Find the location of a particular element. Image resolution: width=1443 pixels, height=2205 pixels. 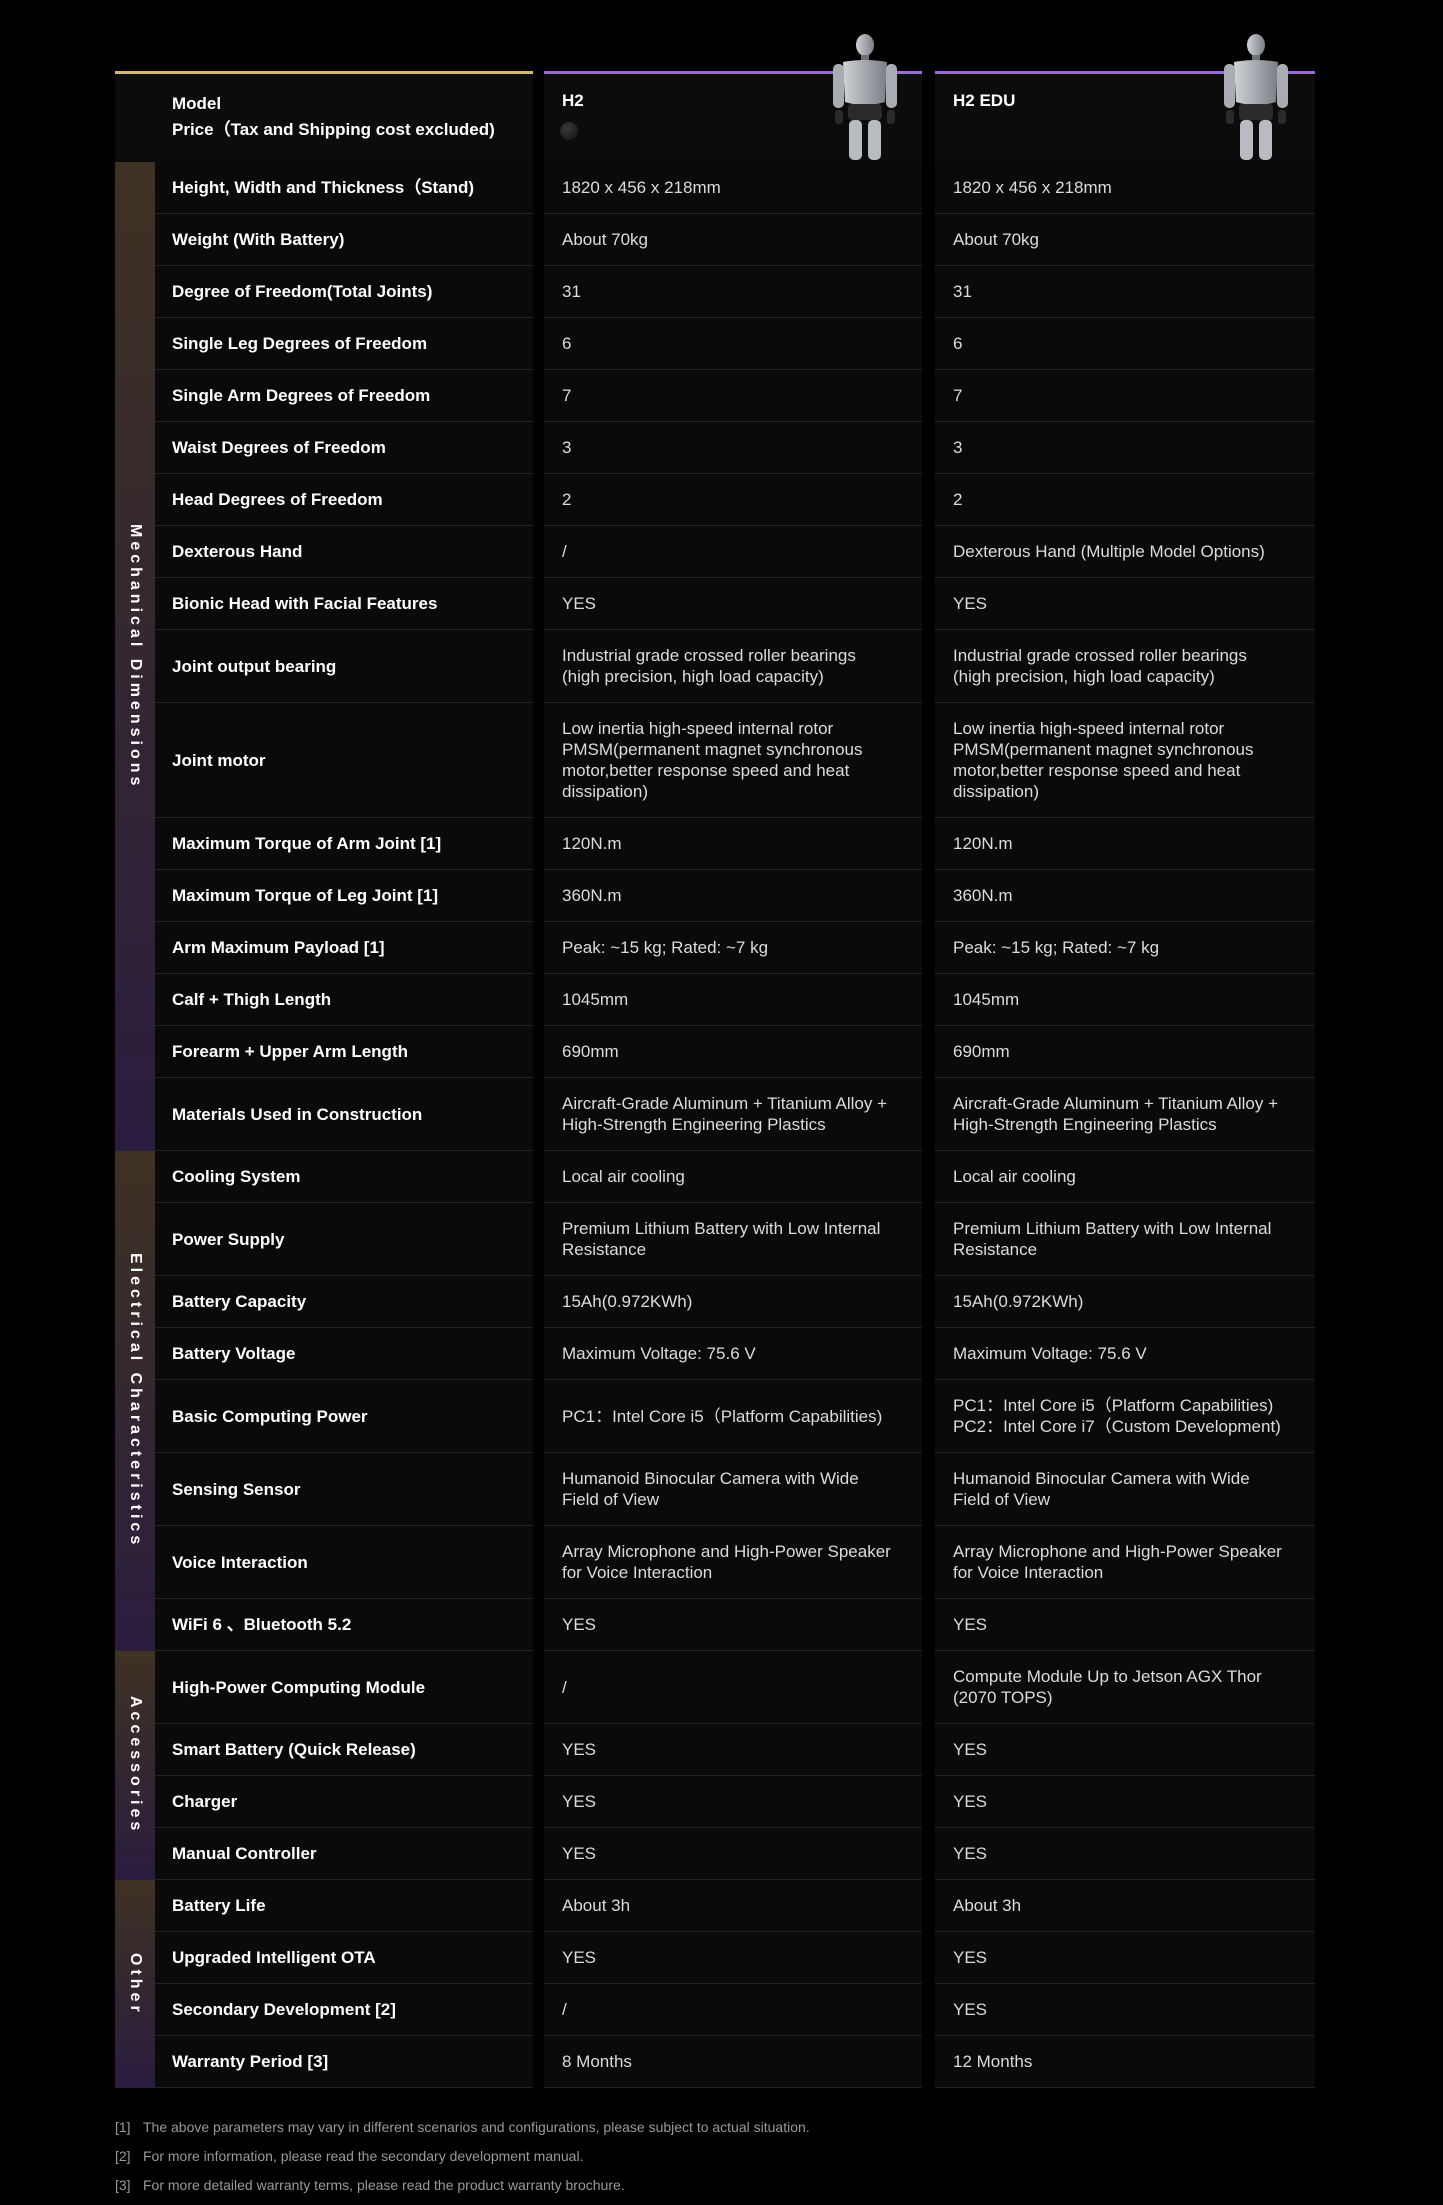

table-row: Single Leg Degrees of Freedom 6 6 is located at coordinates (715, 344).